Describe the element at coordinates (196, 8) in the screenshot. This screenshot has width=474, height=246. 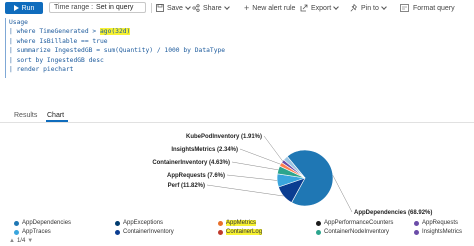
I see `share-icon` at that location.